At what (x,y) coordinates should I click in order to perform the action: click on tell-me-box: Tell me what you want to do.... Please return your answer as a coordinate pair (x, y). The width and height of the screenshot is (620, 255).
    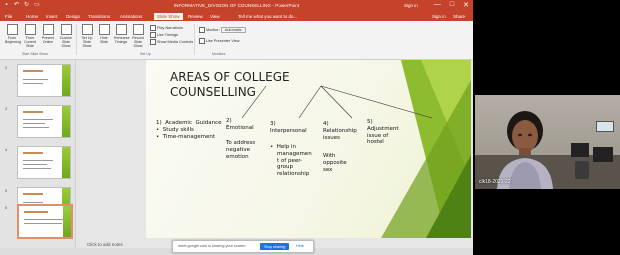
    Looking at the image, I should click on (267, 16).